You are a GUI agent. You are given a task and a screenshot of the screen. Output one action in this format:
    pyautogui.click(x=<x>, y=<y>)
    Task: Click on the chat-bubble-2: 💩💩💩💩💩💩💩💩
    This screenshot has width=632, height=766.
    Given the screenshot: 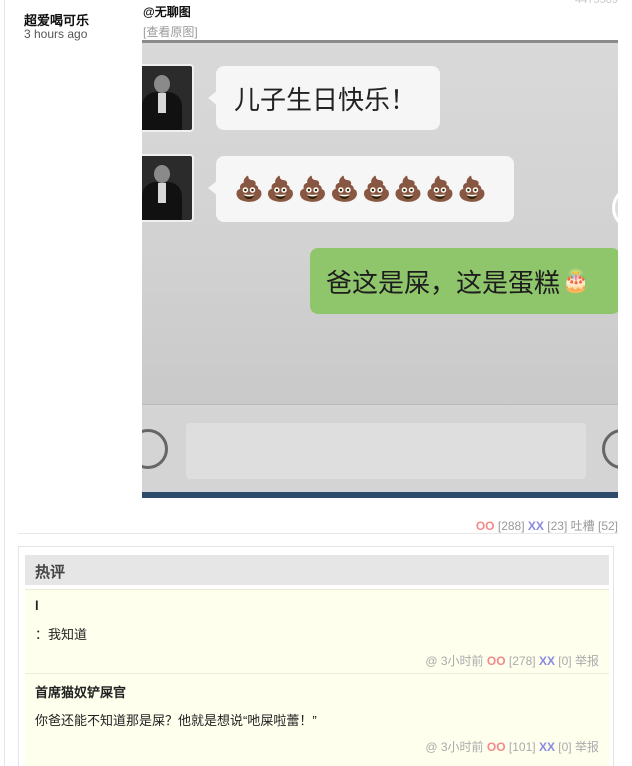 What is the action you would take?
    pyautogui.click(x=365, y=189)
    